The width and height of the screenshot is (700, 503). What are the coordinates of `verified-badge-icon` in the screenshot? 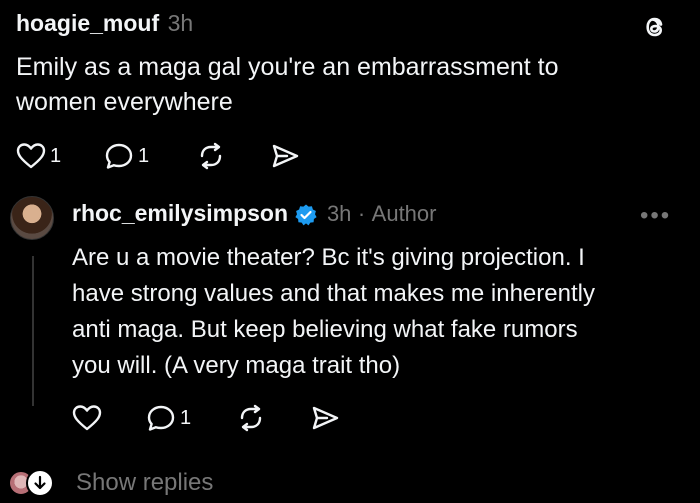 It's located at (306, 215).